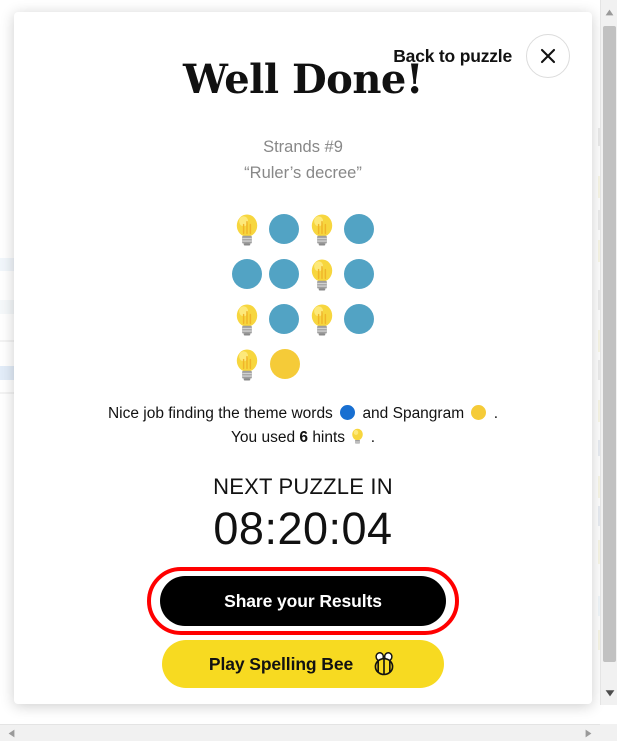 The height and width of the screenshot is (750, 617). I want to click on scroll-down-arrow, so click(609, 692).